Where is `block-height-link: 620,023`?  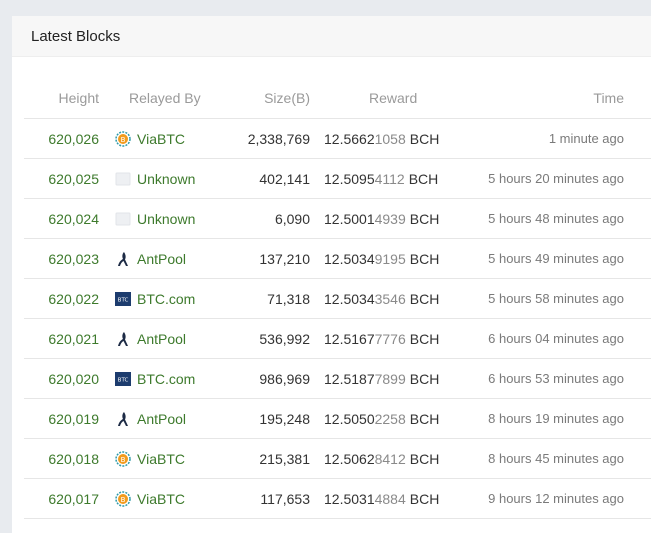
block-height-link: 620,023 is located at coordinates (73, 259).